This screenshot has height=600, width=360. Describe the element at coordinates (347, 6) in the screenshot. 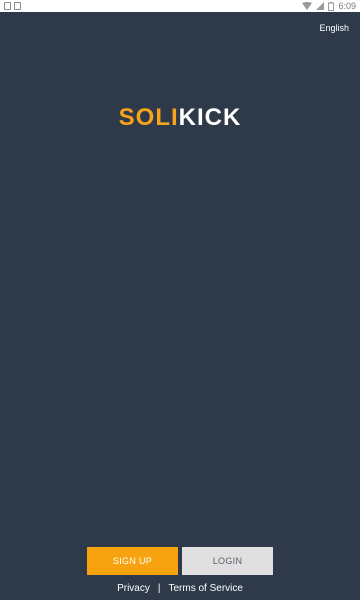

I see `status-time: 6:09` at that location.